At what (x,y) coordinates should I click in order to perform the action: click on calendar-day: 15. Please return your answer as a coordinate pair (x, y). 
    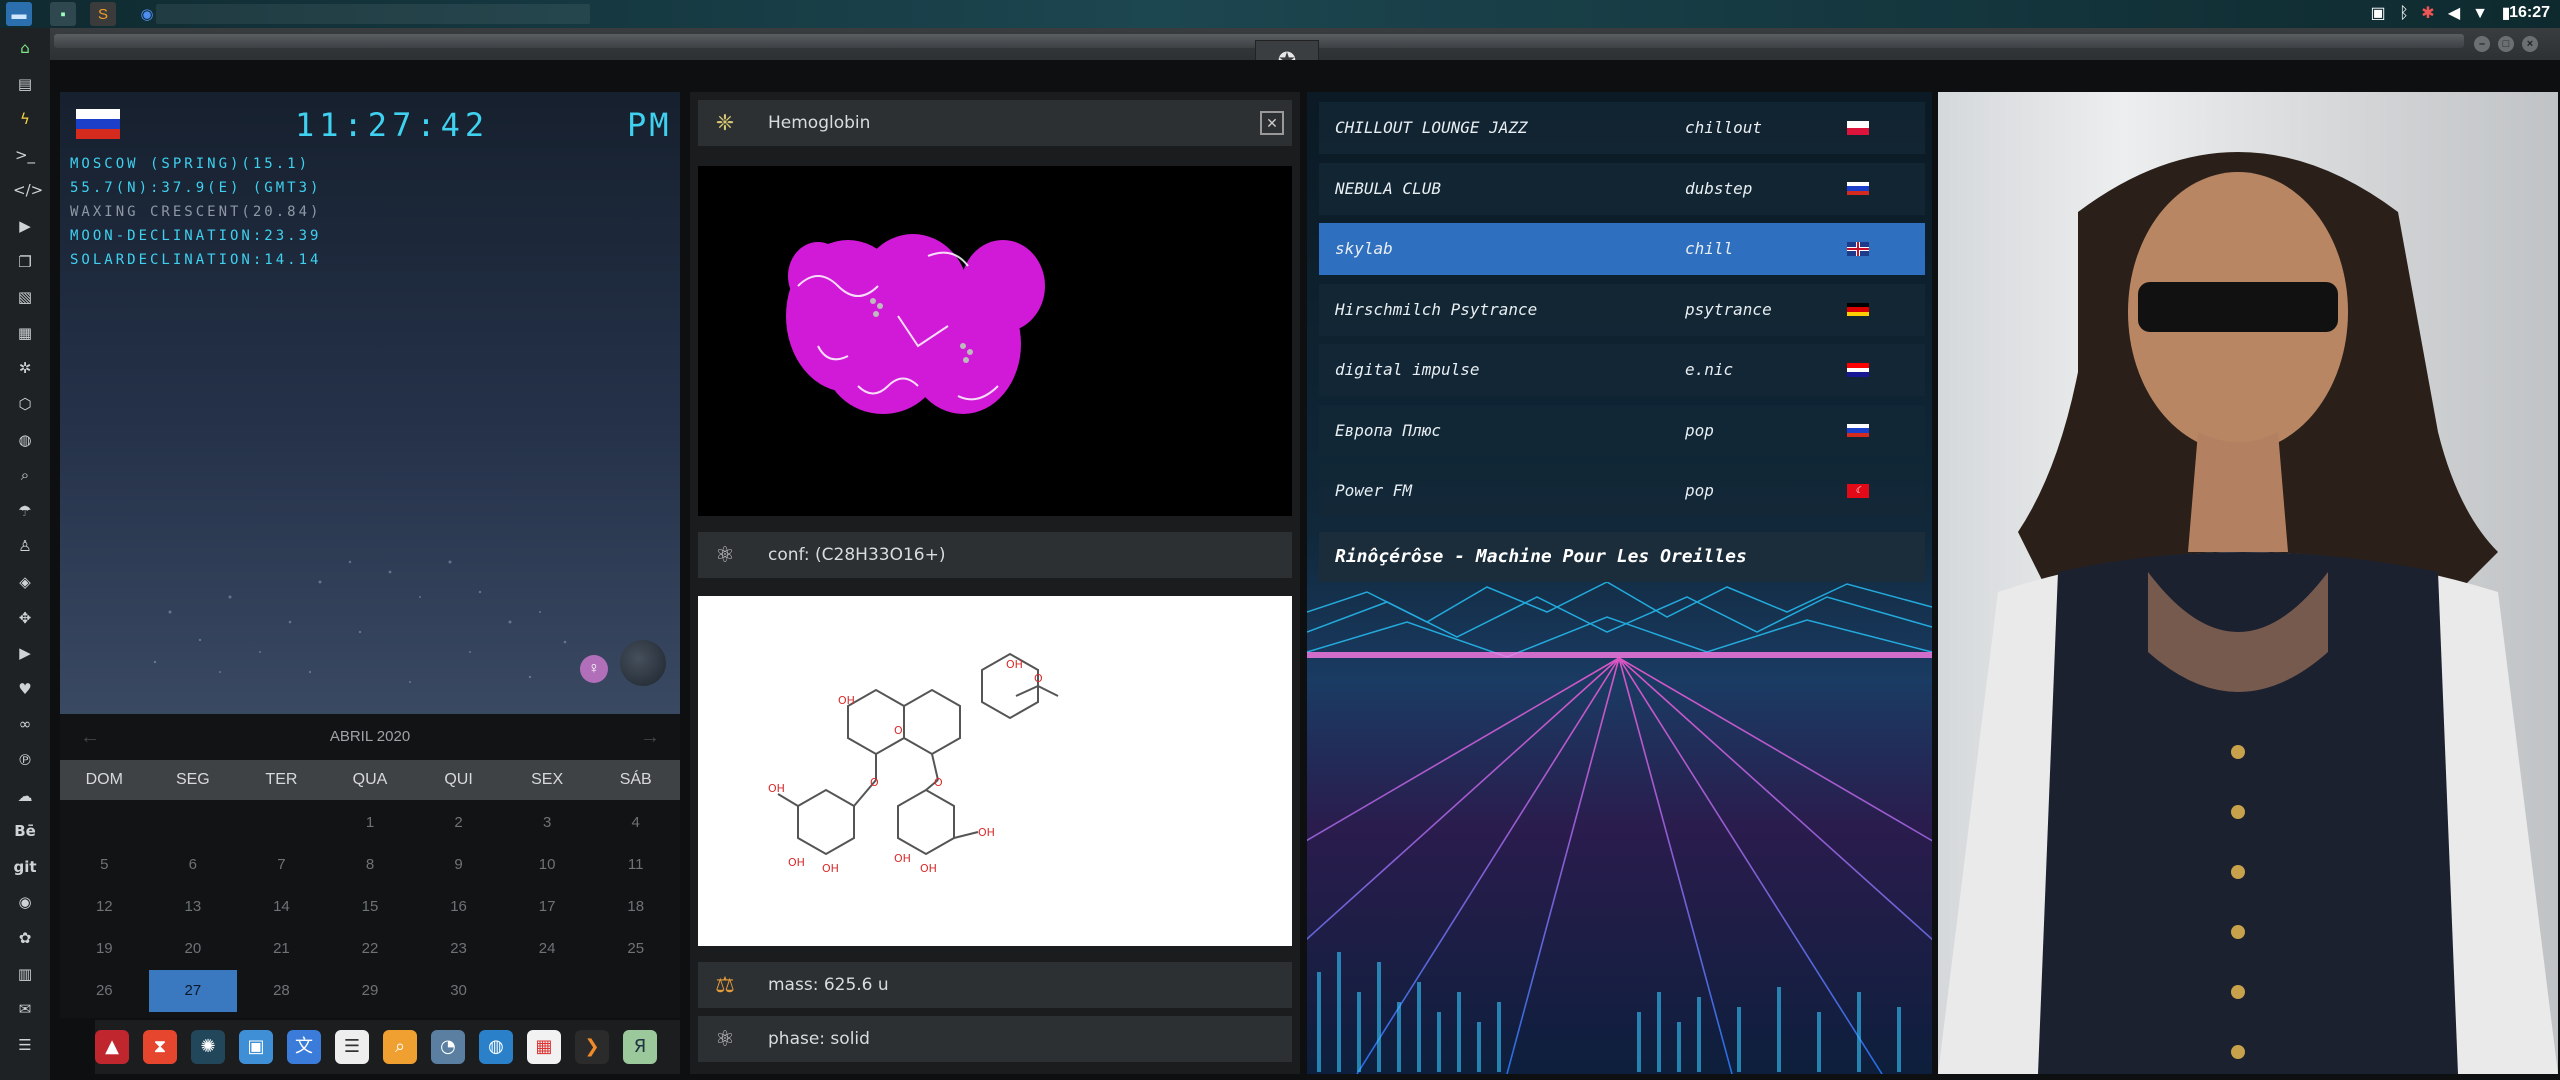
    Looking at the image, I should click on (370, 907).